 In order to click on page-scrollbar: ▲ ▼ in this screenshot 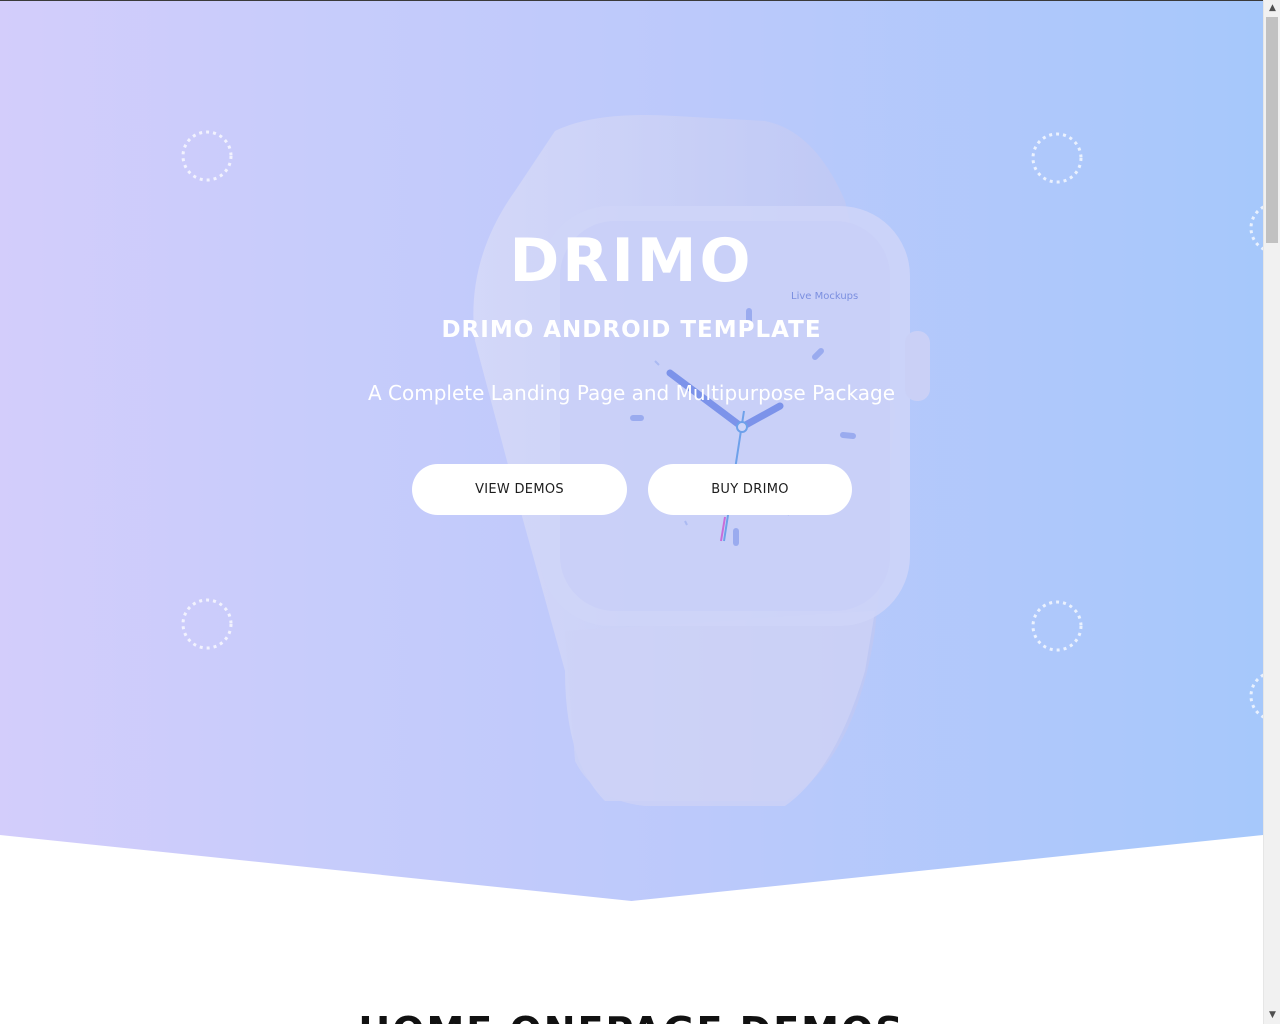, I will do `click(1271, 512)`.